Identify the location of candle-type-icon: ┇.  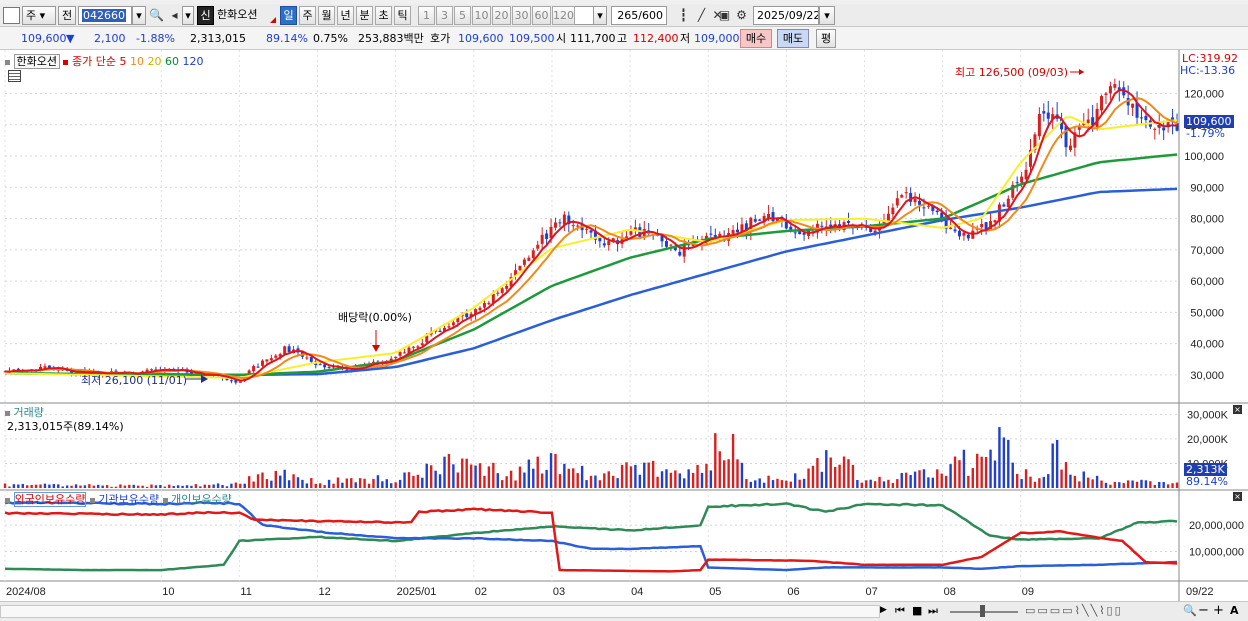
(683, 15).